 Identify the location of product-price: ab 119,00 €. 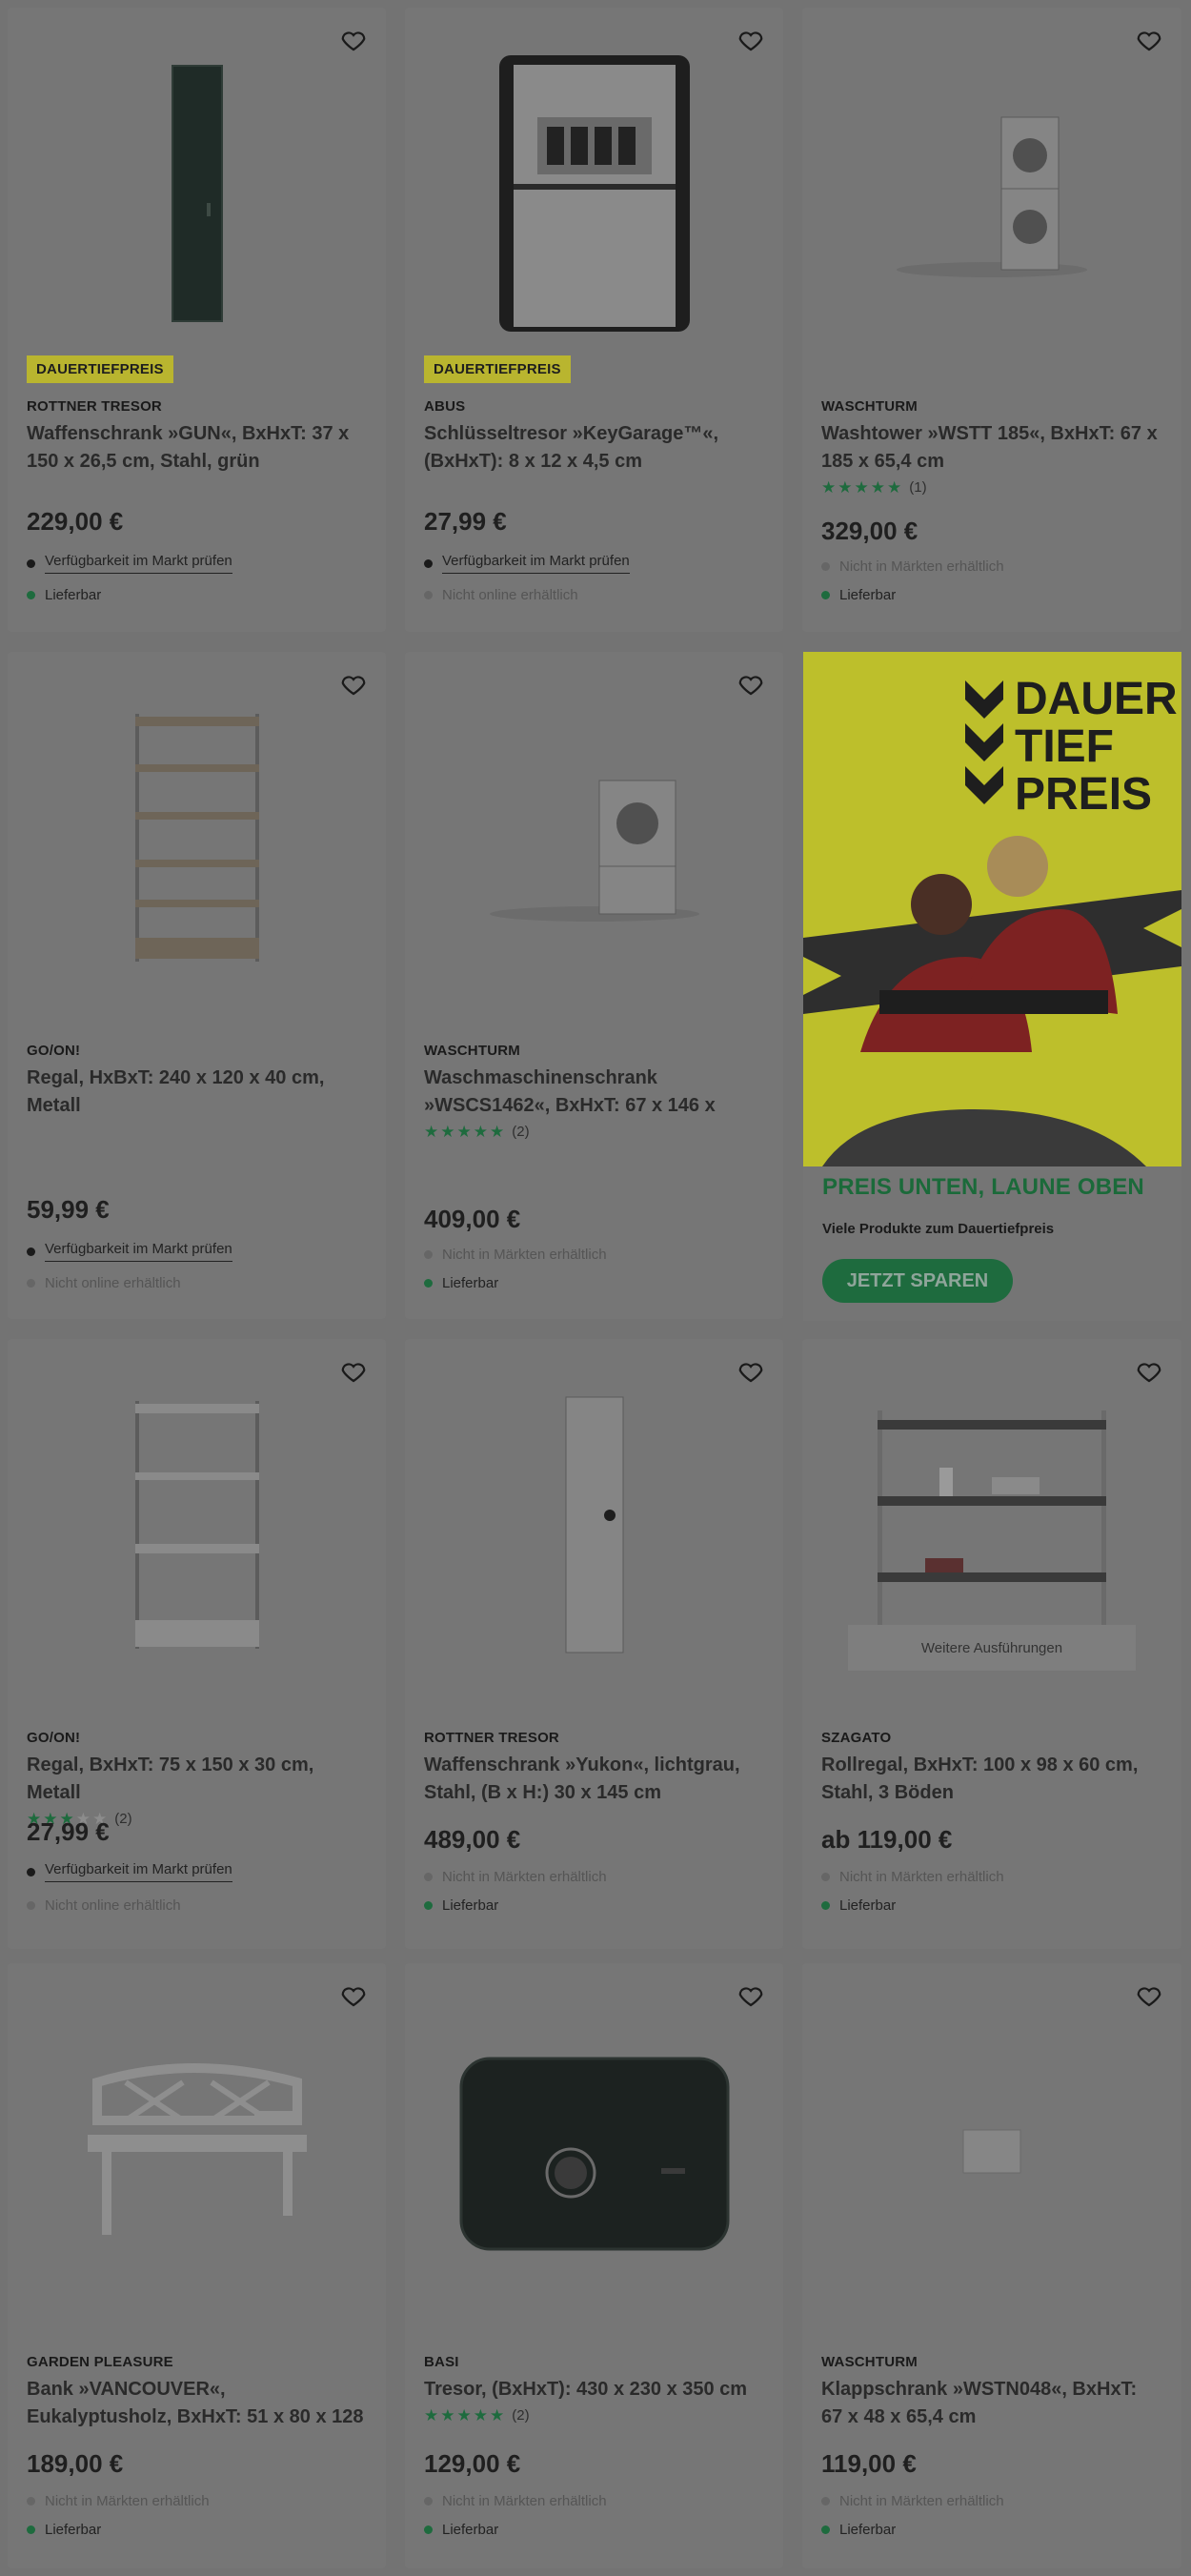
(887, 1839).